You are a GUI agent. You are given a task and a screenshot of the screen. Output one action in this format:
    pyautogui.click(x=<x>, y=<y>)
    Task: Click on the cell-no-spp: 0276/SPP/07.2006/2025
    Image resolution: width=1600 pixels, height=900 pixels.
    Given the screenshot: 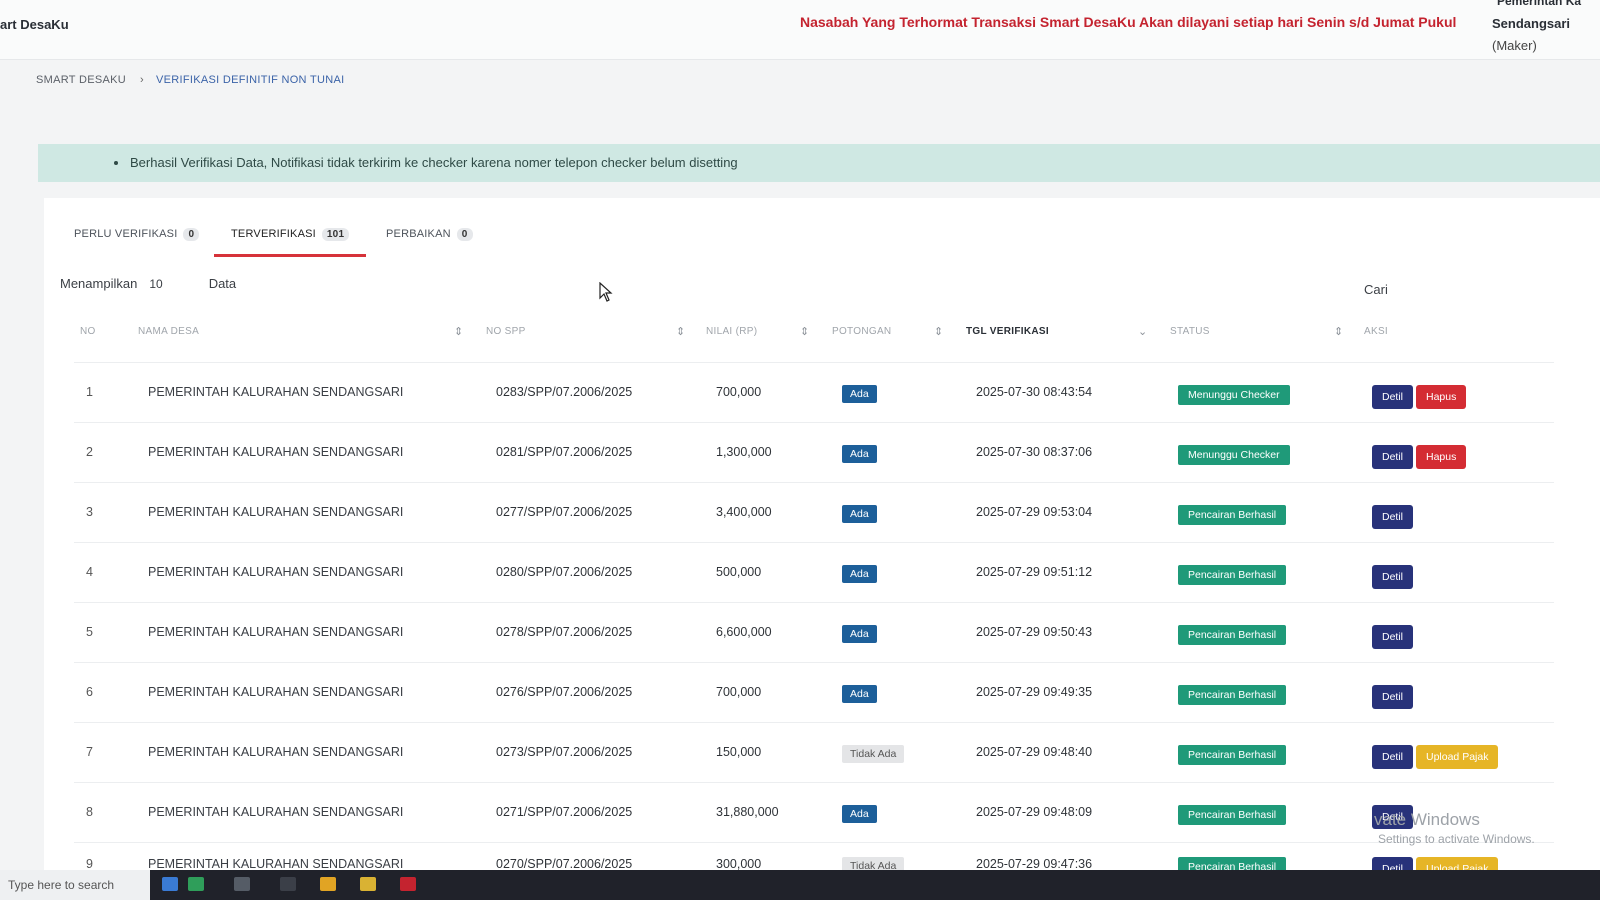 What is the action you would take?
    pyautogui.click(x=564, y=692)
    